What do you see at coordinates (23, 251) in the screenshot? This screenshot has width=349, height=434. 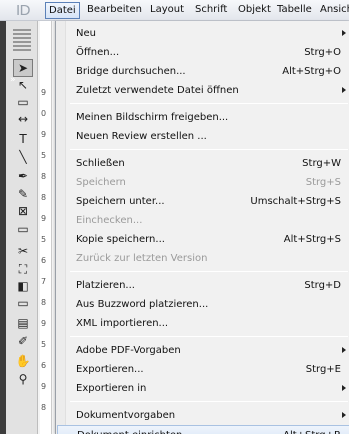 I see `scissors-tool-icon: ✂` at bounding box center [23, 251].